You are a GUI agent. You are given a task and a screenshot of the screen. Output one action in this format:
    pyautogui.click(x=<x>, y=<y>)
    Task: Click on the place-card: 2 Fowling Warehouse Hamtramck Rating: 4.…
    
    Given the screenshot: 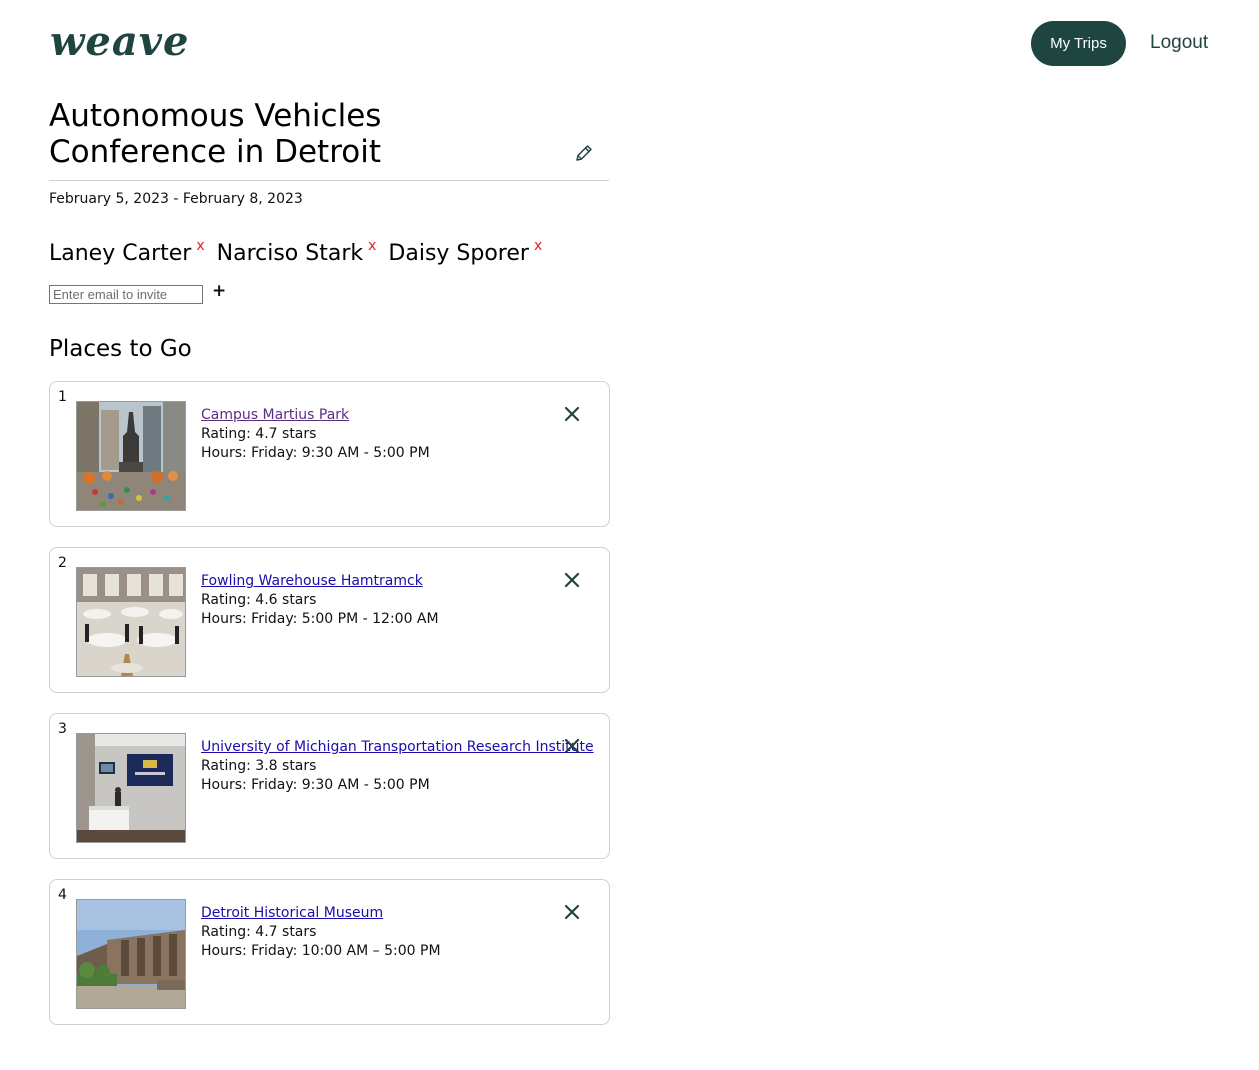 What is the action you would take?
    pyautogui.click(x=329, y=620)
    